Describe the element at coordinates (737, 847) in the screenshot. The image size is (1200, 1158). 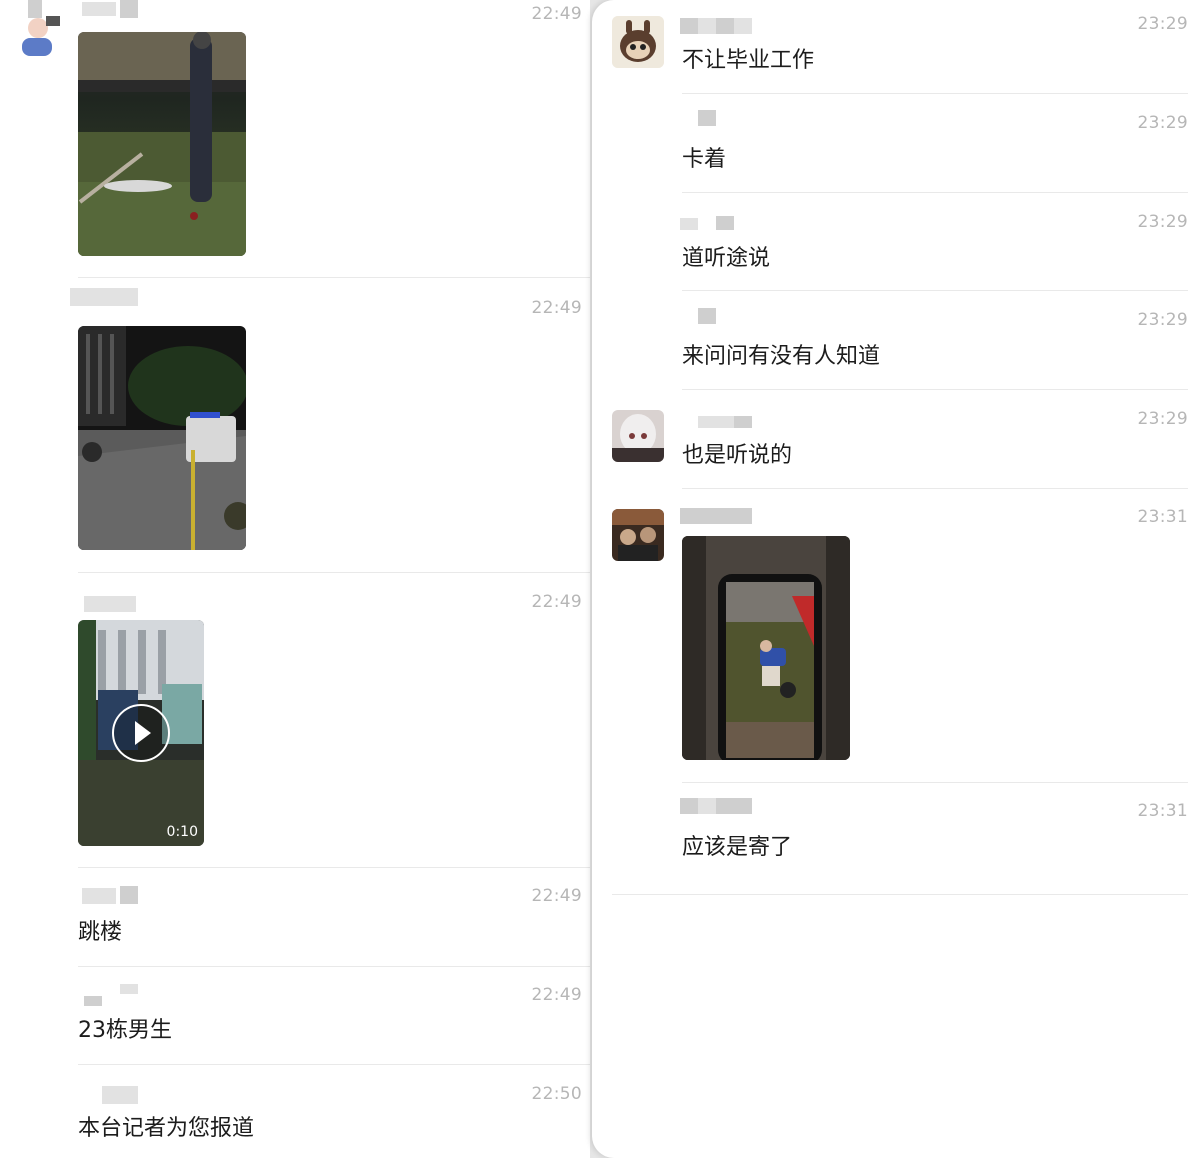
I see `message-text: 应该是寄了` at that location.